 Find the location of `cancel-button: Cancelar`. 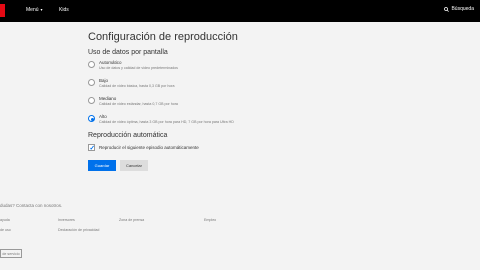

cancel-button: Cancelar is located at coordinates (134, 165).